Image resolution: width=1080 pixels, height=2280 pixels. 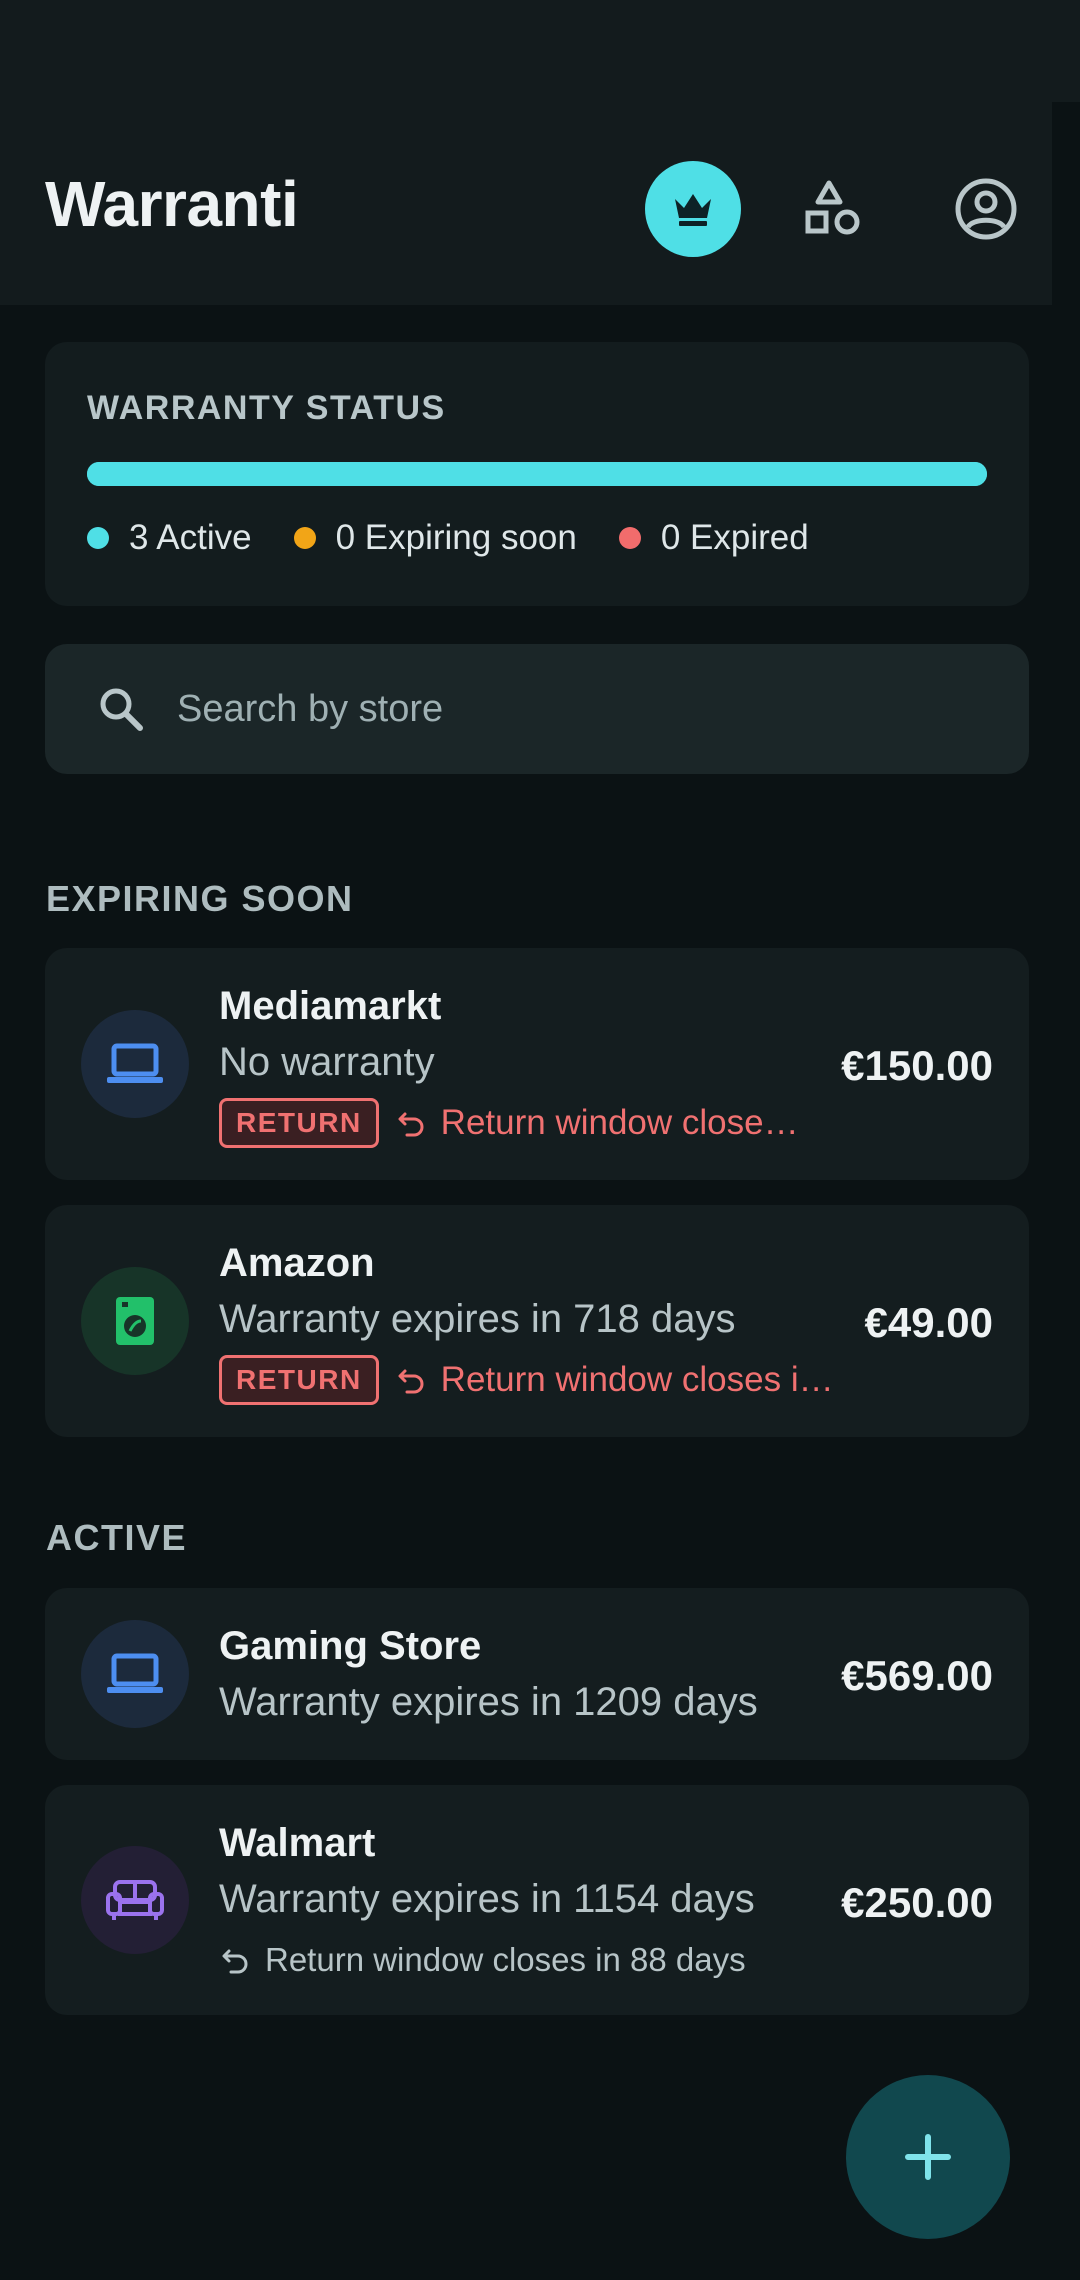 I want to click on premium-button, so click(x=693, y=209).